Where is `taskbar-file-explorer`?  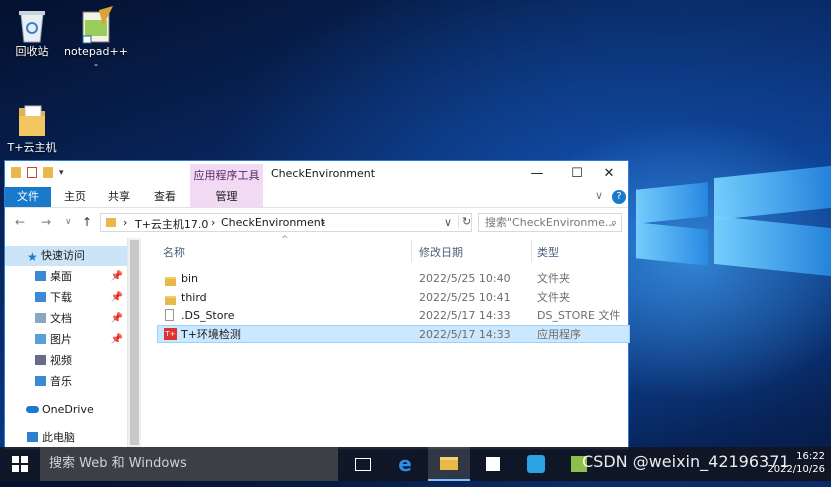
taskbar-file-explorer is located at coordinates (449, 464).